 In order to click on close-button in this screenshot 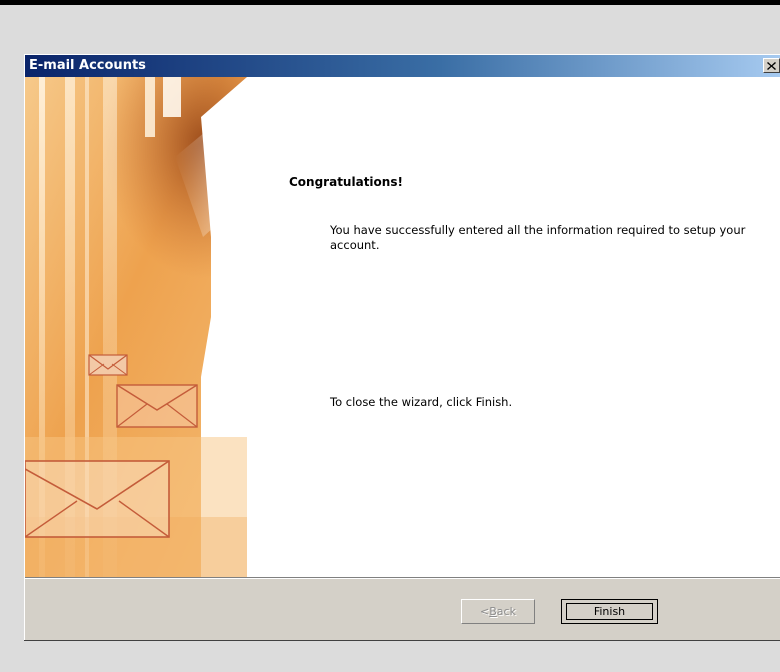, I will do `click(771, 65)`.